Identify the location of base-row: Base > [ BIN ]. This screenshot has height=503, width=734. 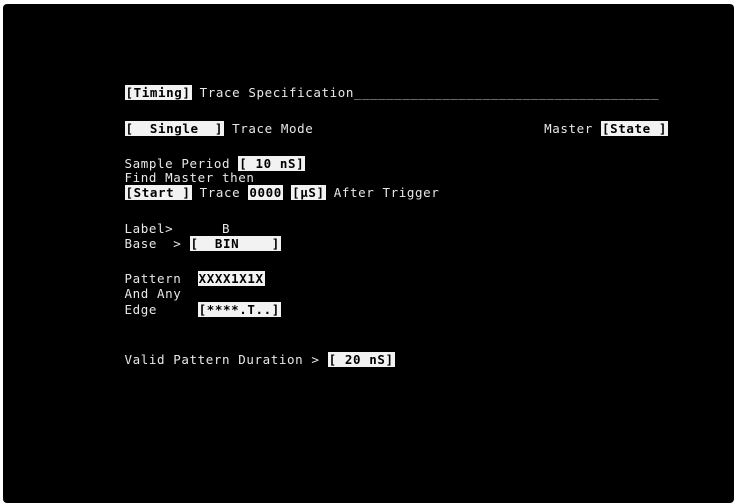
(186, 243).